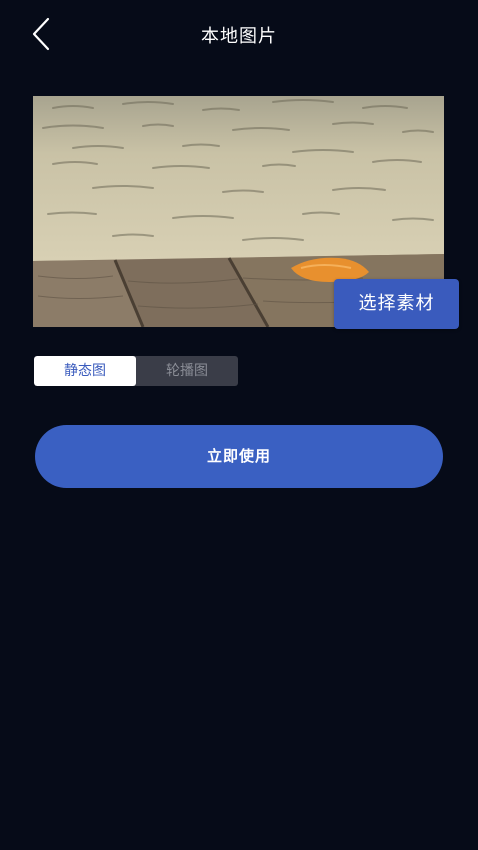 The width and height of the screenshot is (478, 850). I want to click on header: 本地图片, so click(239, 34).